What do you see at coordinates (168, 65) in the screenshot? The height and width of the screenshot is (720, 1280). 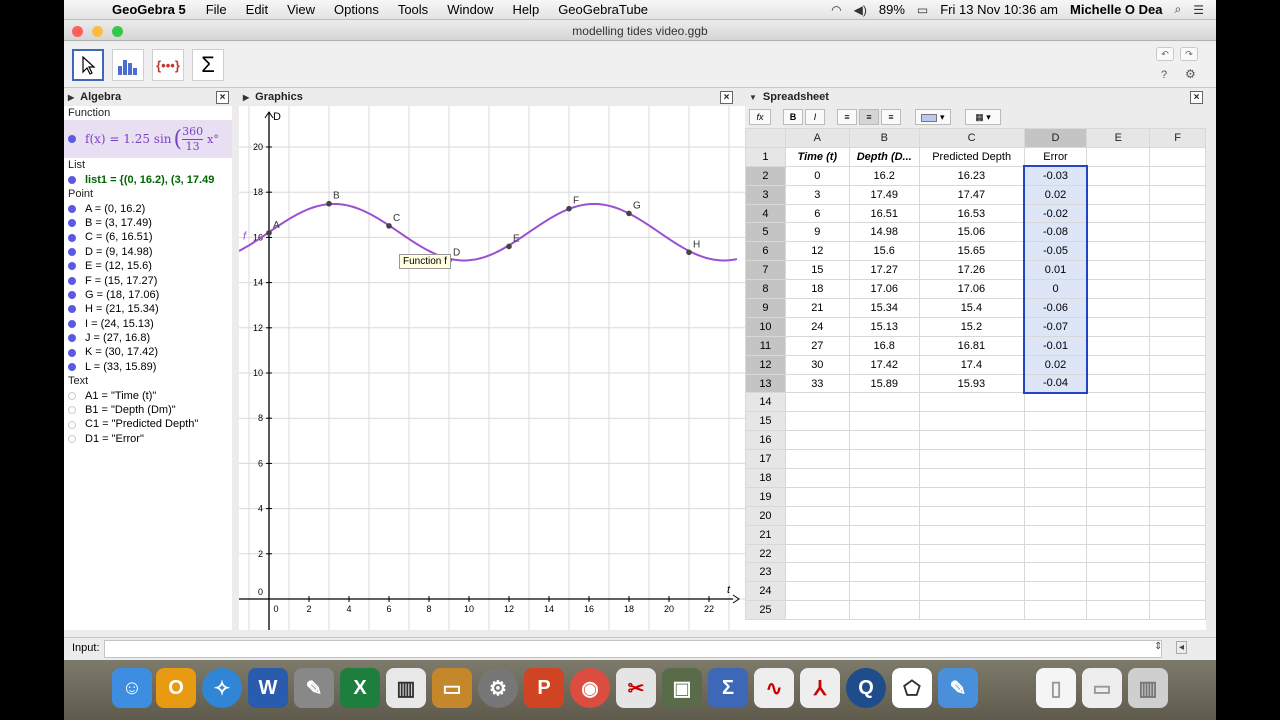 I see `create-list-tool-button: {•••}` at bounding box center [168, 65].